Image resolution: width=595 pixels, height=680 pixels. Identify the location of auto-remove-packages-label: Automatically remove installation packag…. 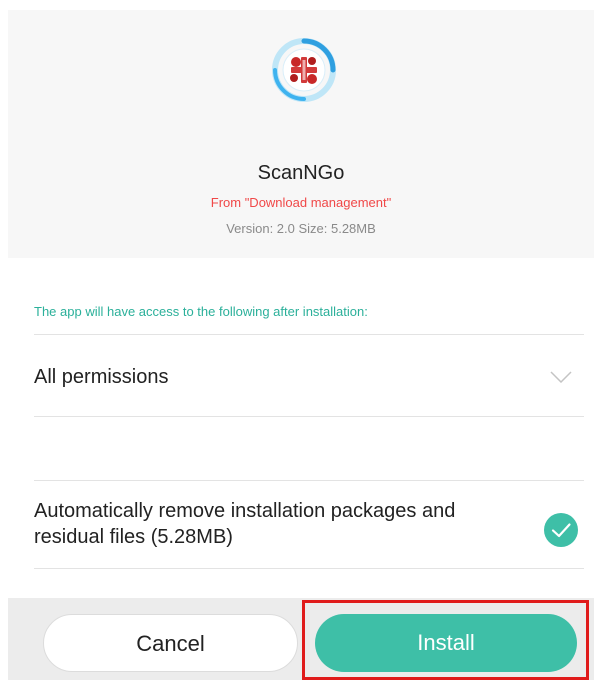
(245, 524).